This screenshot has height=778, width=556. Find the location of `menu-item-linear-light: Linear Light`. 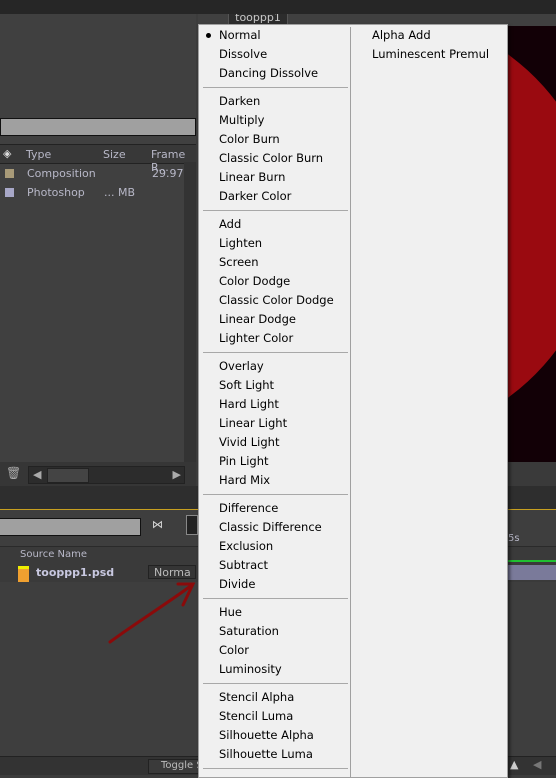

menu-item-linear-light: Linear Light is located at coordinates (274, 423).